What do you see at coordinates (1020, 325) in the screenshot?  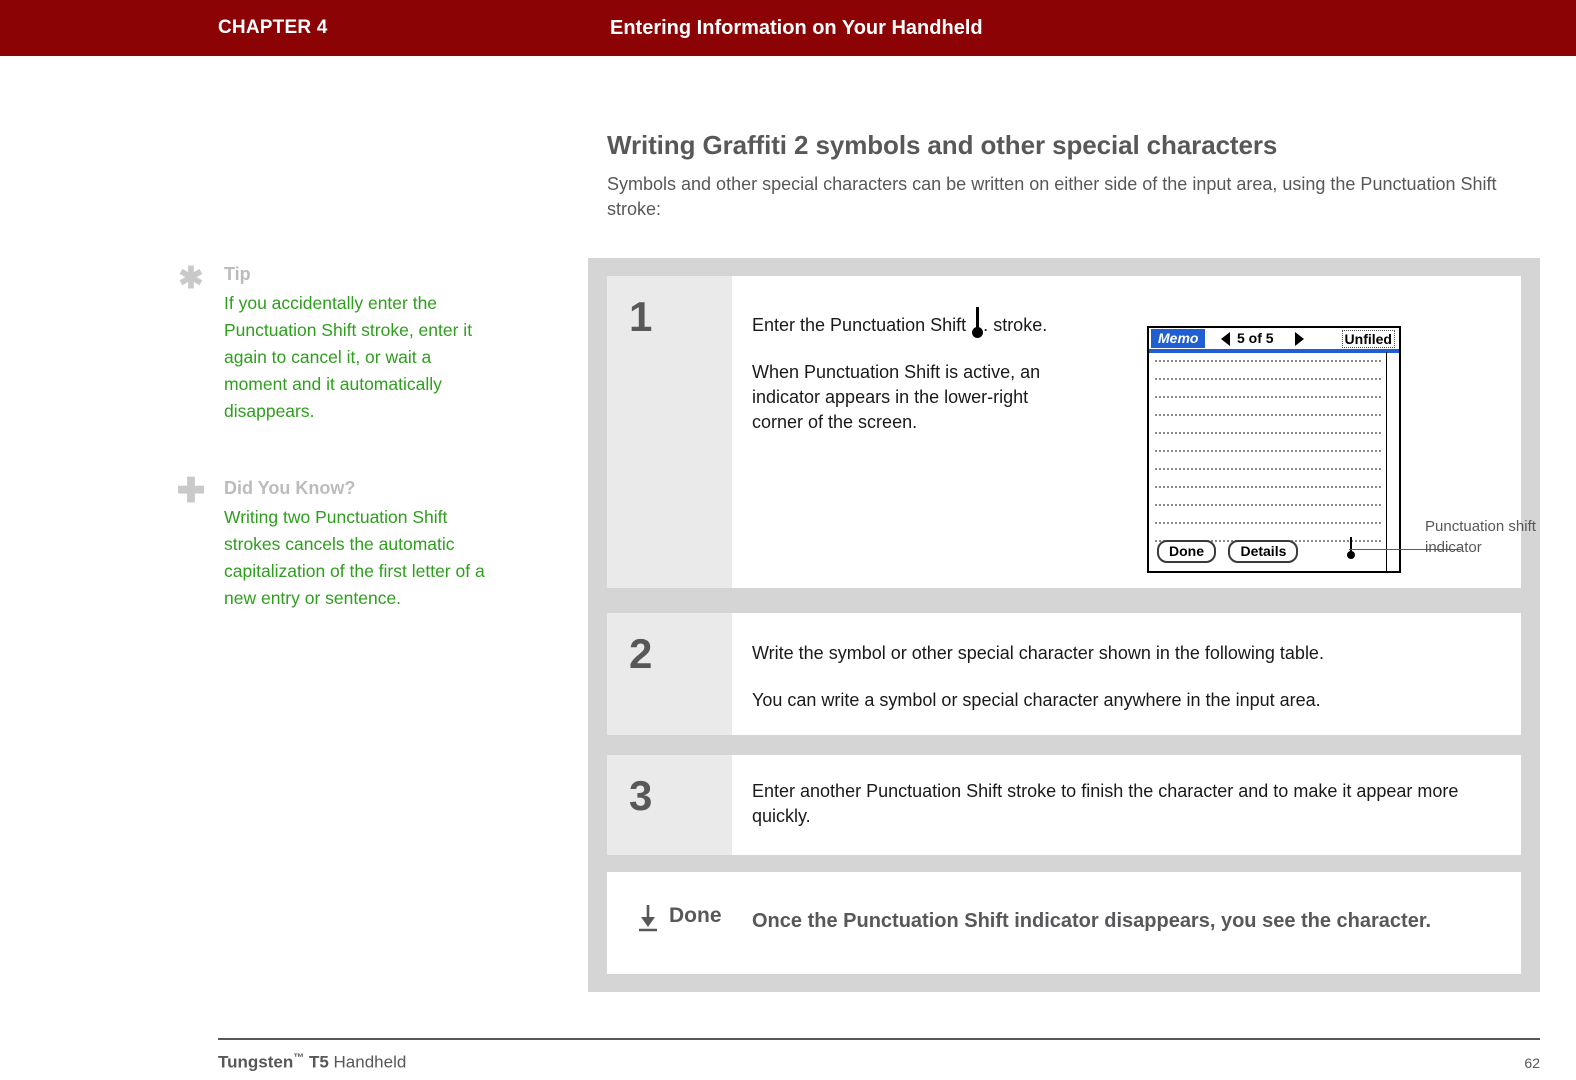 I see `step-text-line2: stroke.` at bounding box center [1020, 325].